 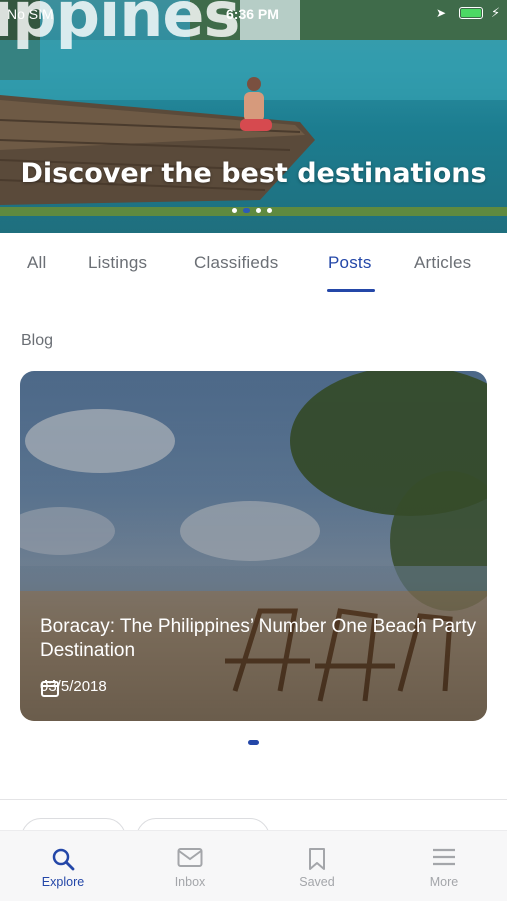 What do you see at coordinates (253, 799) in the screenshot?
I see `section-divider` at bounding box center [253, 799].